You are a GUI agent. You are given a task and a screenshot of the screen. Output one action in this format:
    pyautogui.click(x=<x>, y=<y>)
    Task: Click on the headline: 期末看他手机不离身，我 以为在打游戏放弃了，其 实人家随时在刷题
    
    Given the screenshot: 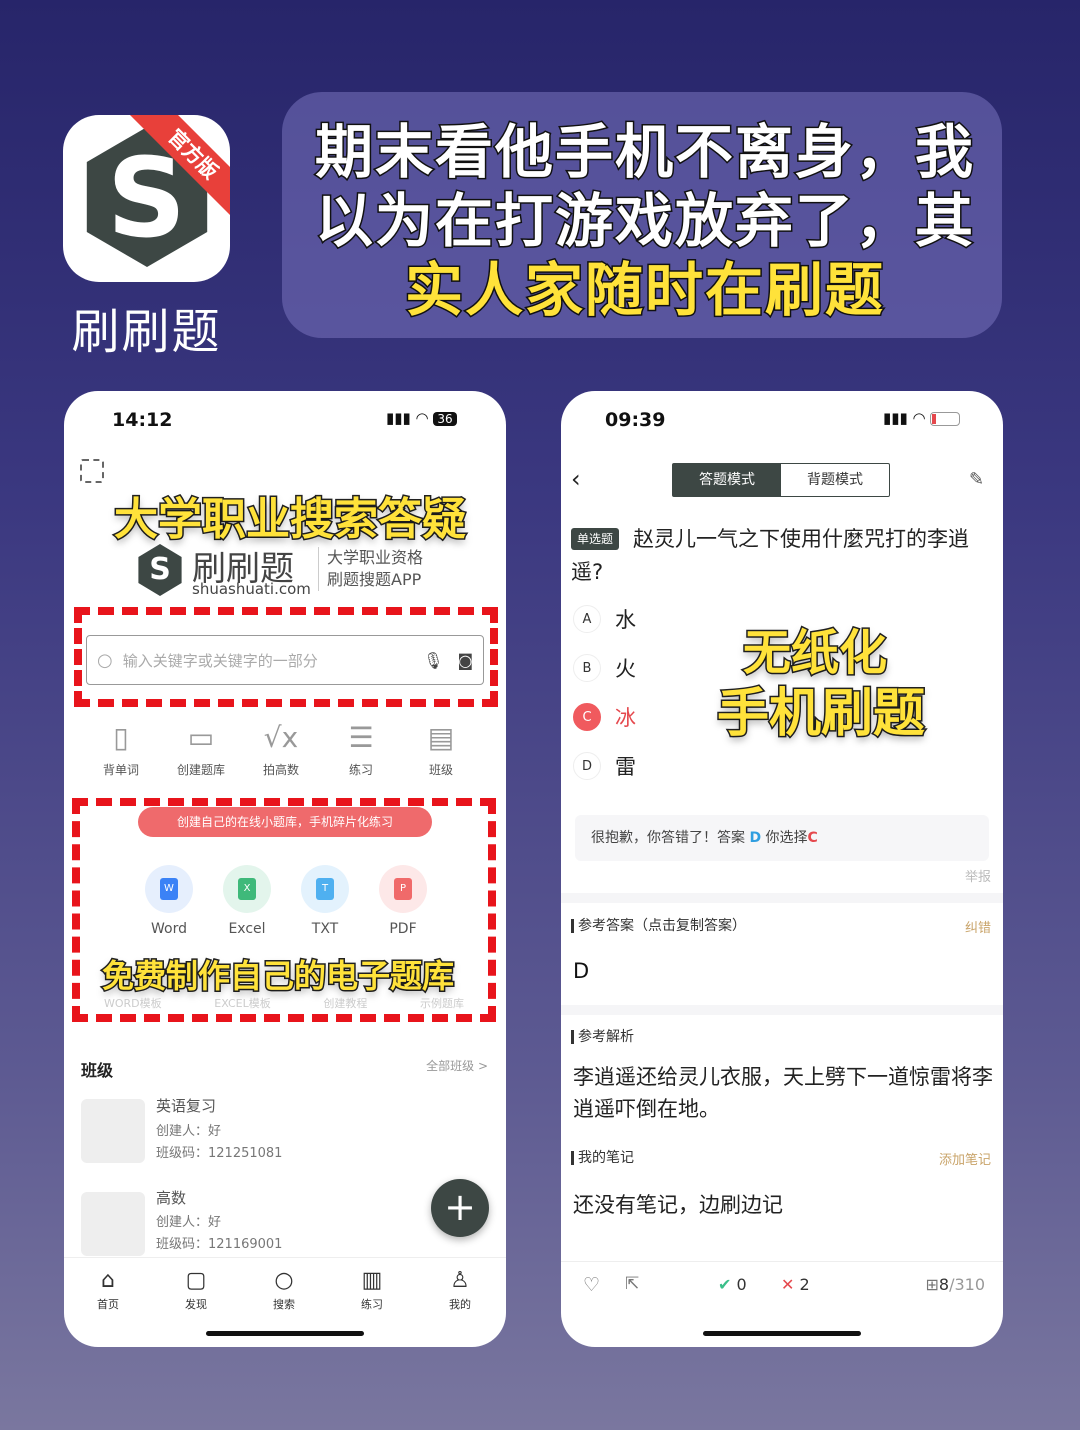 What is the action you would take?
    pyautogui.click(x=645, y=221)
    